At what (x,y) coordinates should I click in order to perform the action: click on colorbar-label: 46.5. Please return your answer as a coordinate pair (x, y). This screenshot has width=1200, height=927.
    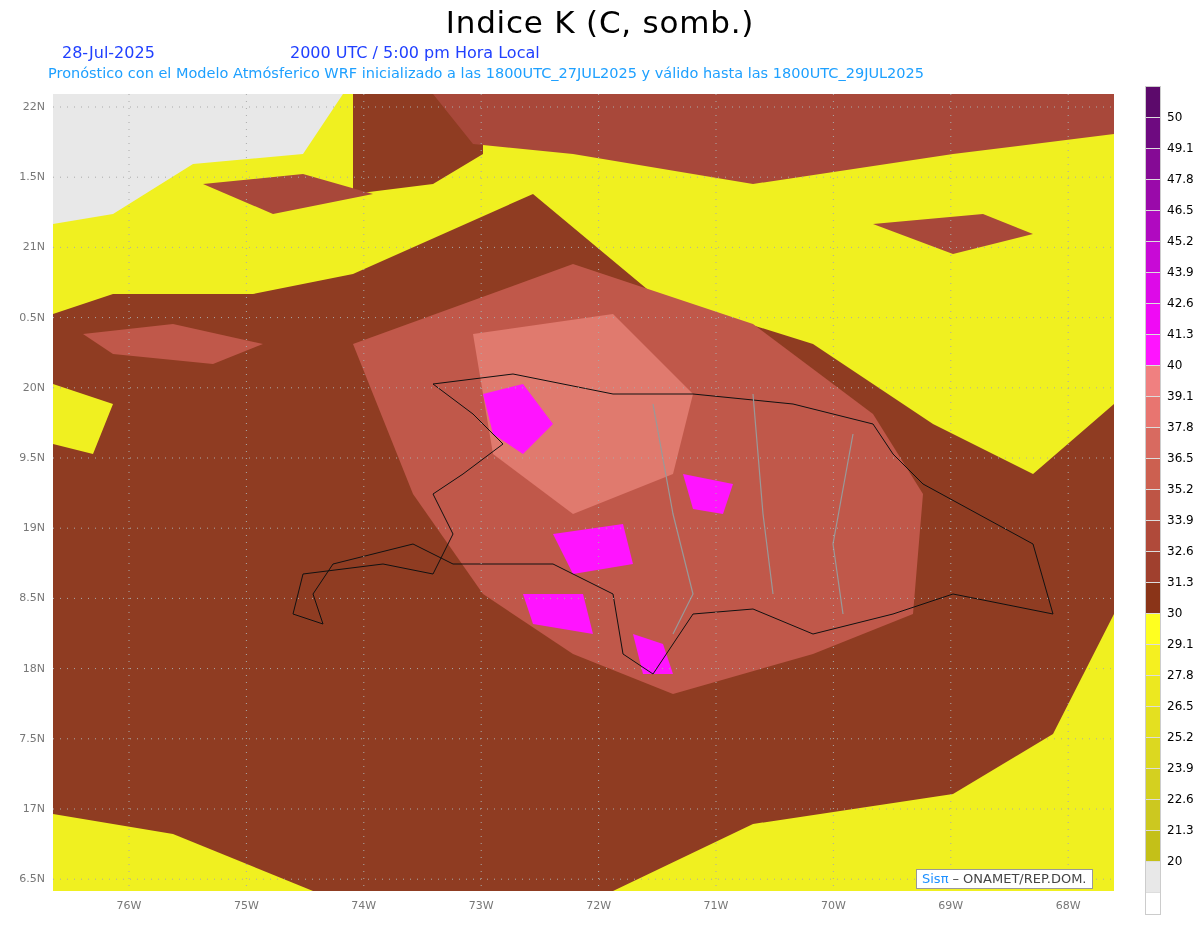
    Looking at the image, I should click on (1180, 210).